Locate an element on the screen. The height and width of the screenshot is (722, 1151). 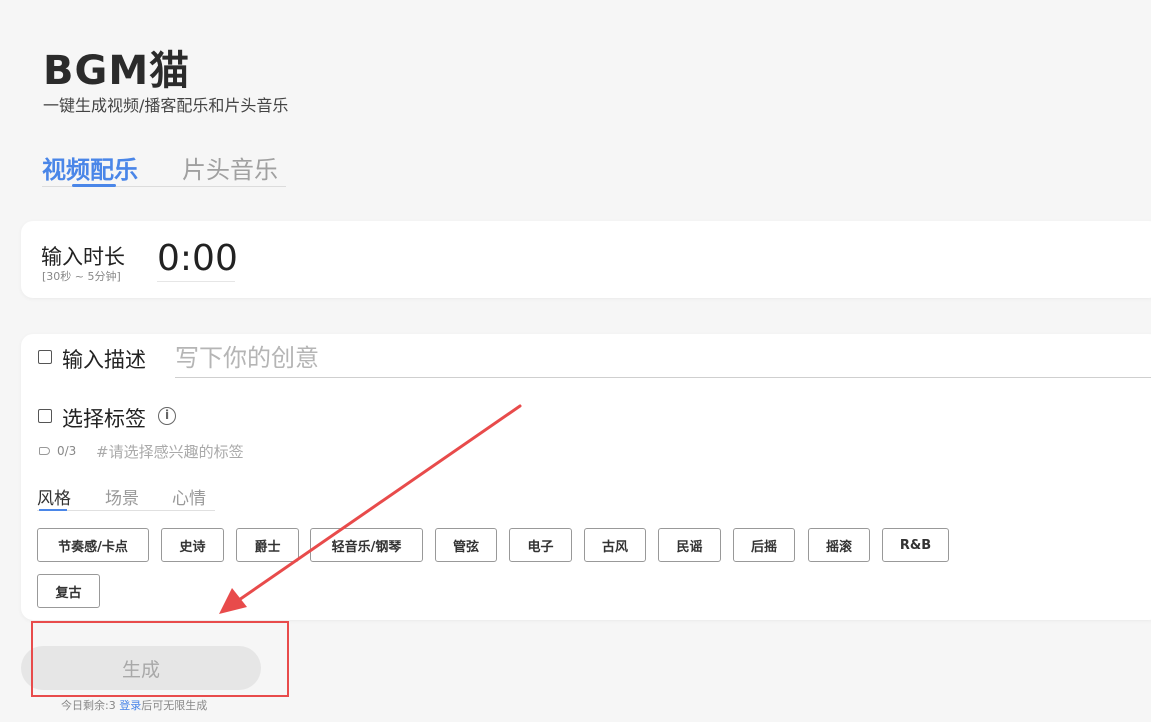
mode-tabs: 视频配乐 片头音乐 is located at coordinates (164, 167).